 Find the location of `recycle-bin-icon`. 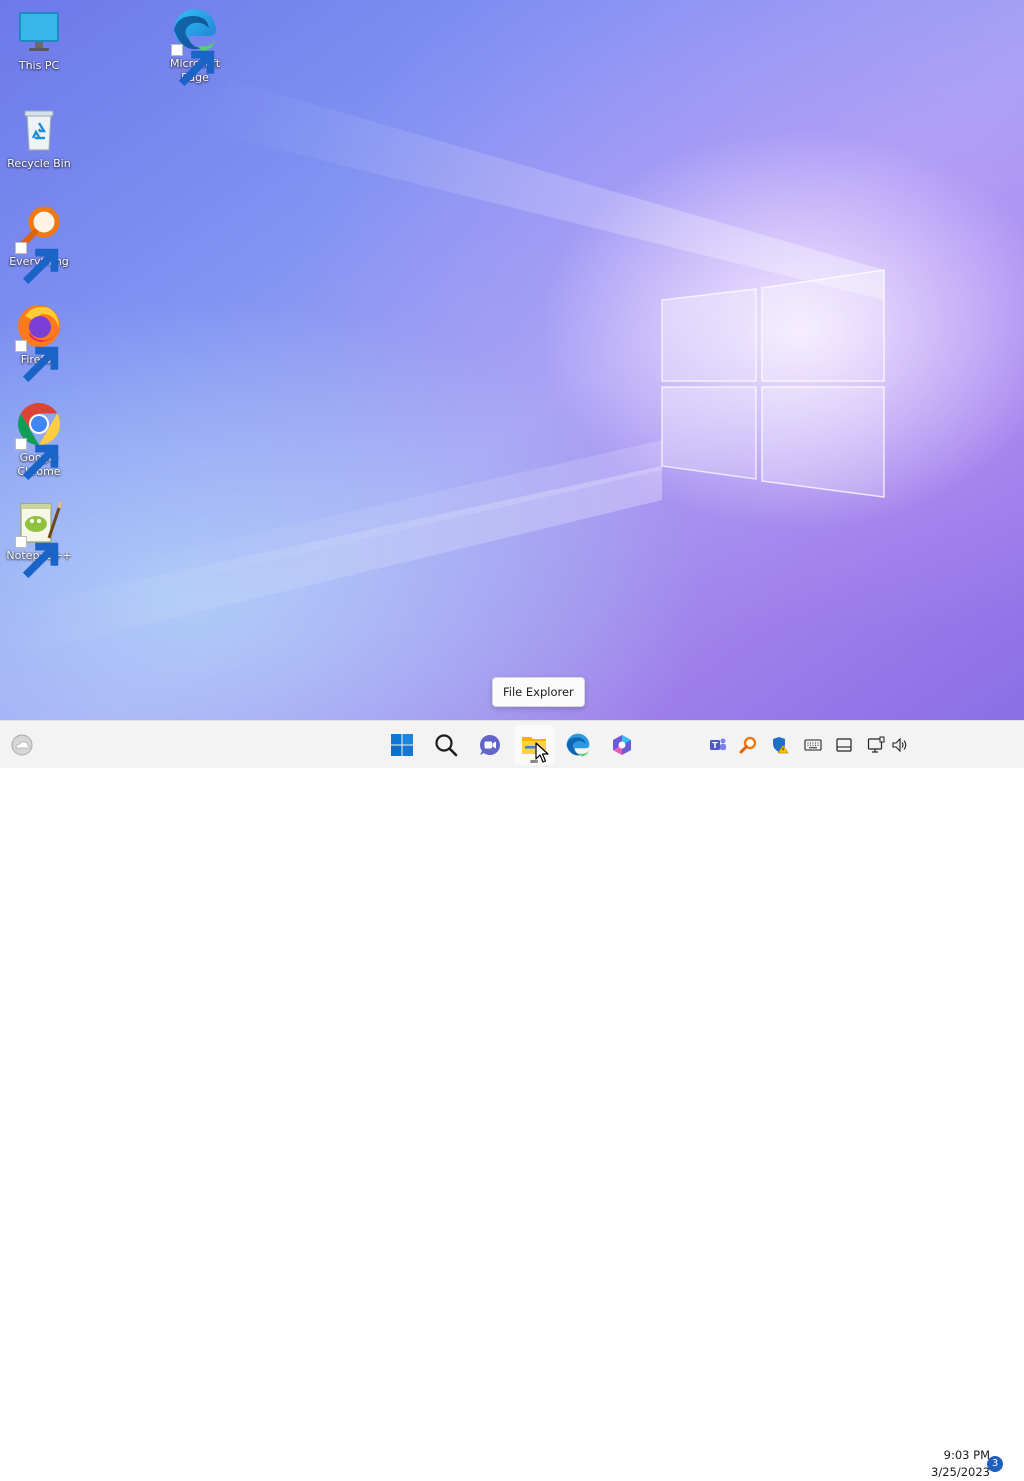

recycle-bin-icon is located at coordinates (39, 130).